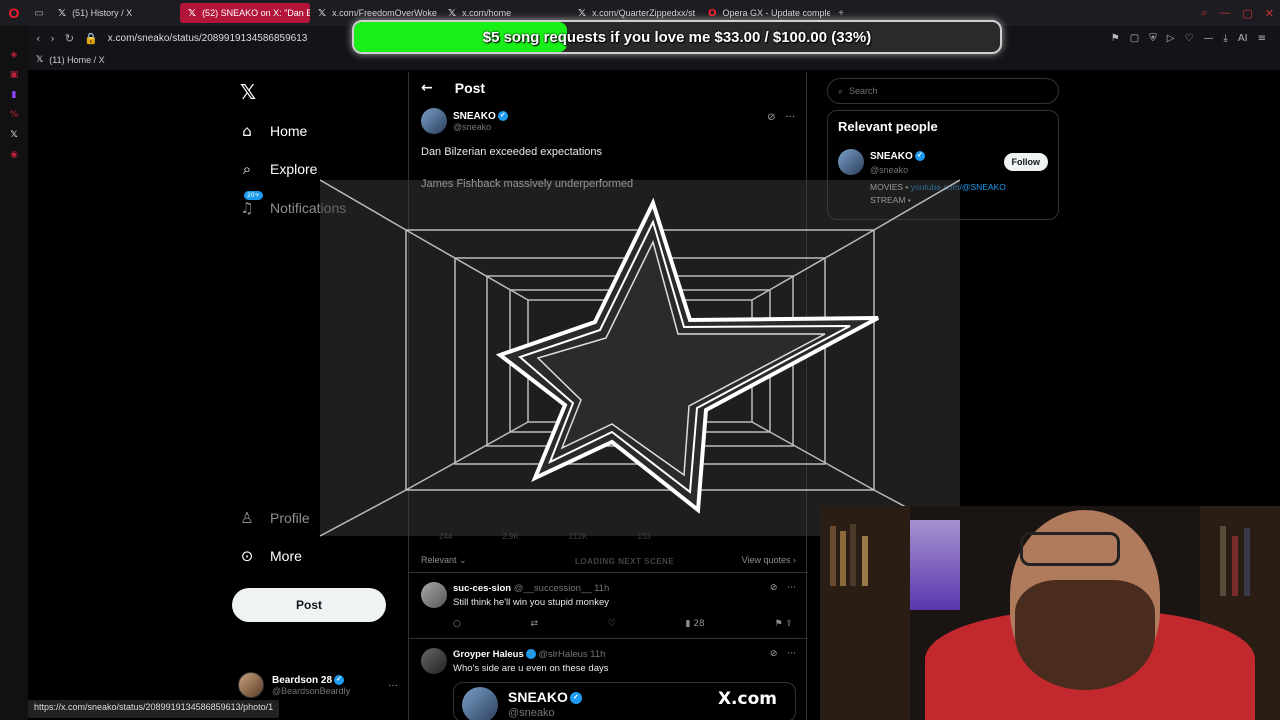 Image resolution: width=1280 pixels, height=720 pixels. What do you see at coordinates (1070, 549) in the screenshot?
I see `streamer-glasses` at bounding box center [1070, 549].